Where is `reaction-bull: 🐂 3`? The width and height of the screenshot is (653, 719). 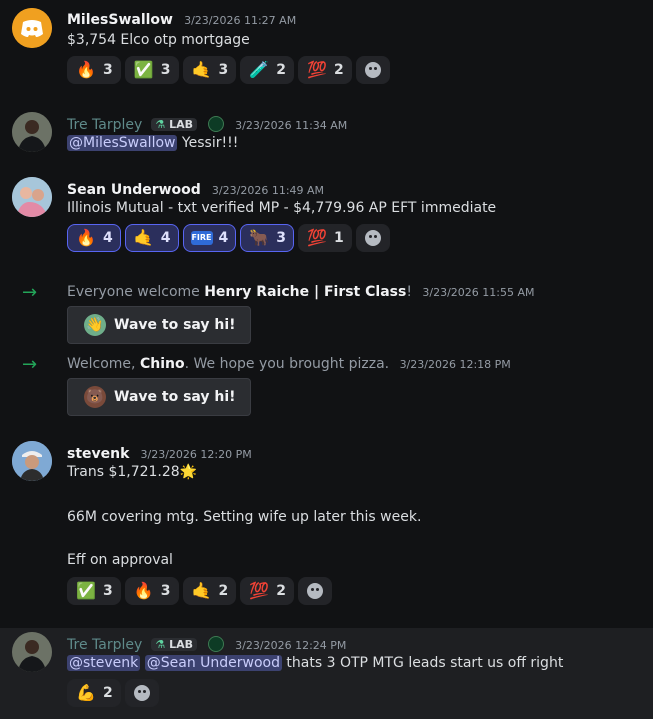 reaction-bull: 🐂 3 is located at coordinates (267, 238).